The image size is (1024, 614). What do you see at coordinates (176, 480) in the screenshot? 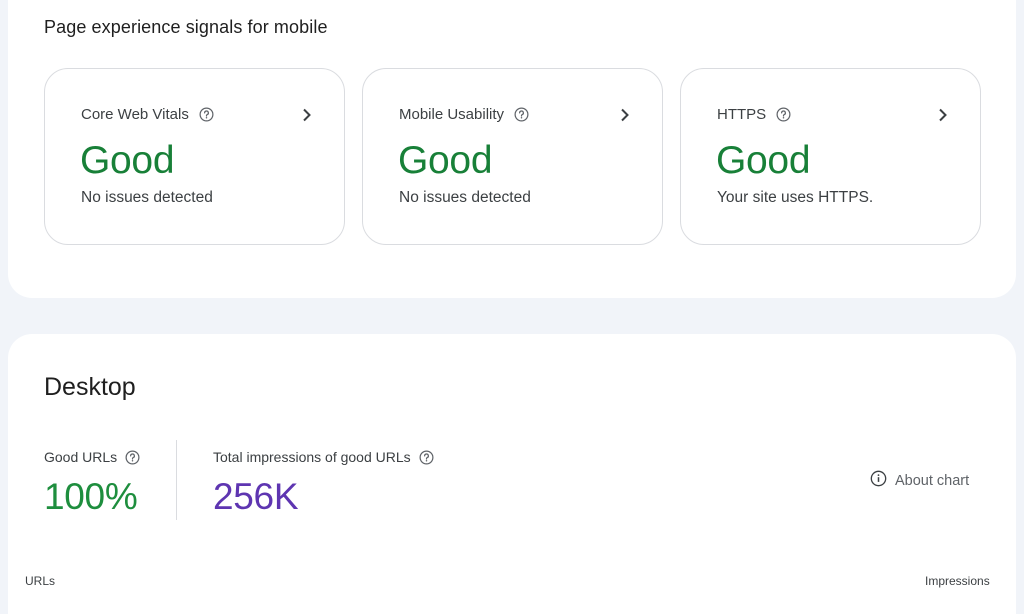
I see `metric-divider` at bounding box center [176, 480].